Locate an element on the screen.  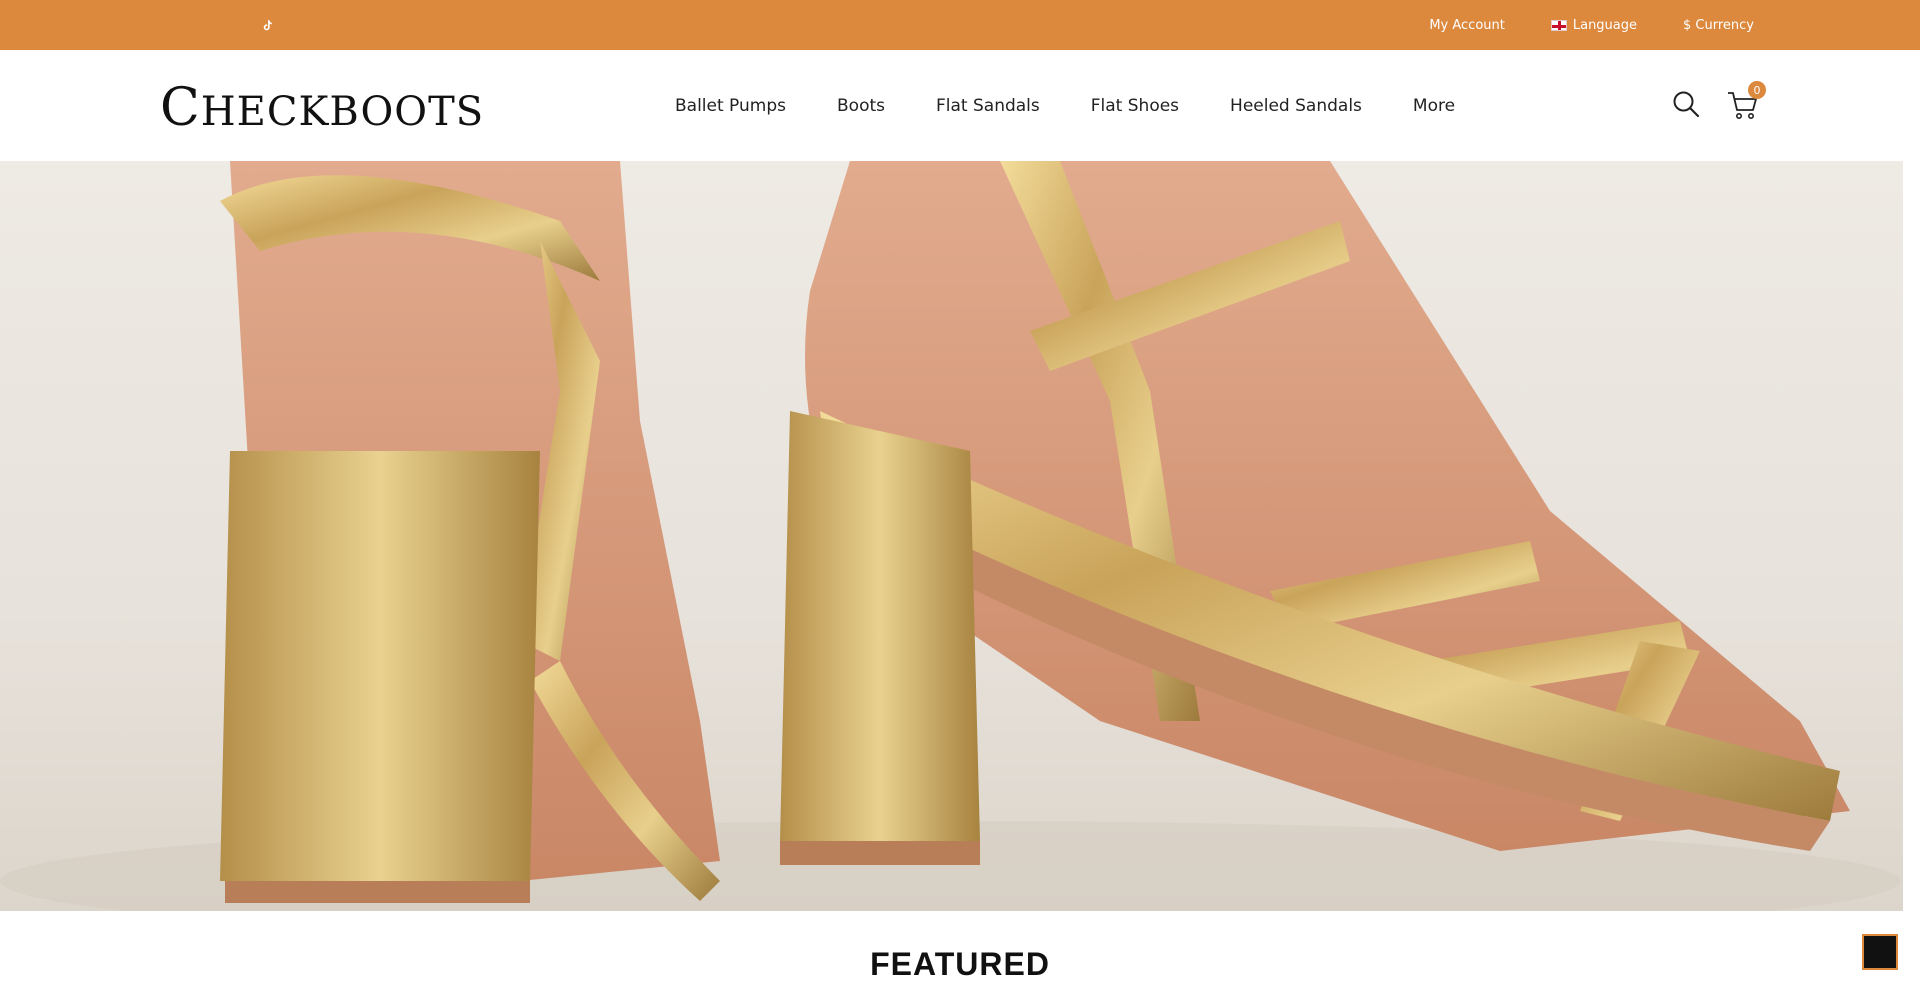
nav-item-flat-sandals: Flat Sandals is located at coordinates (988, 106).